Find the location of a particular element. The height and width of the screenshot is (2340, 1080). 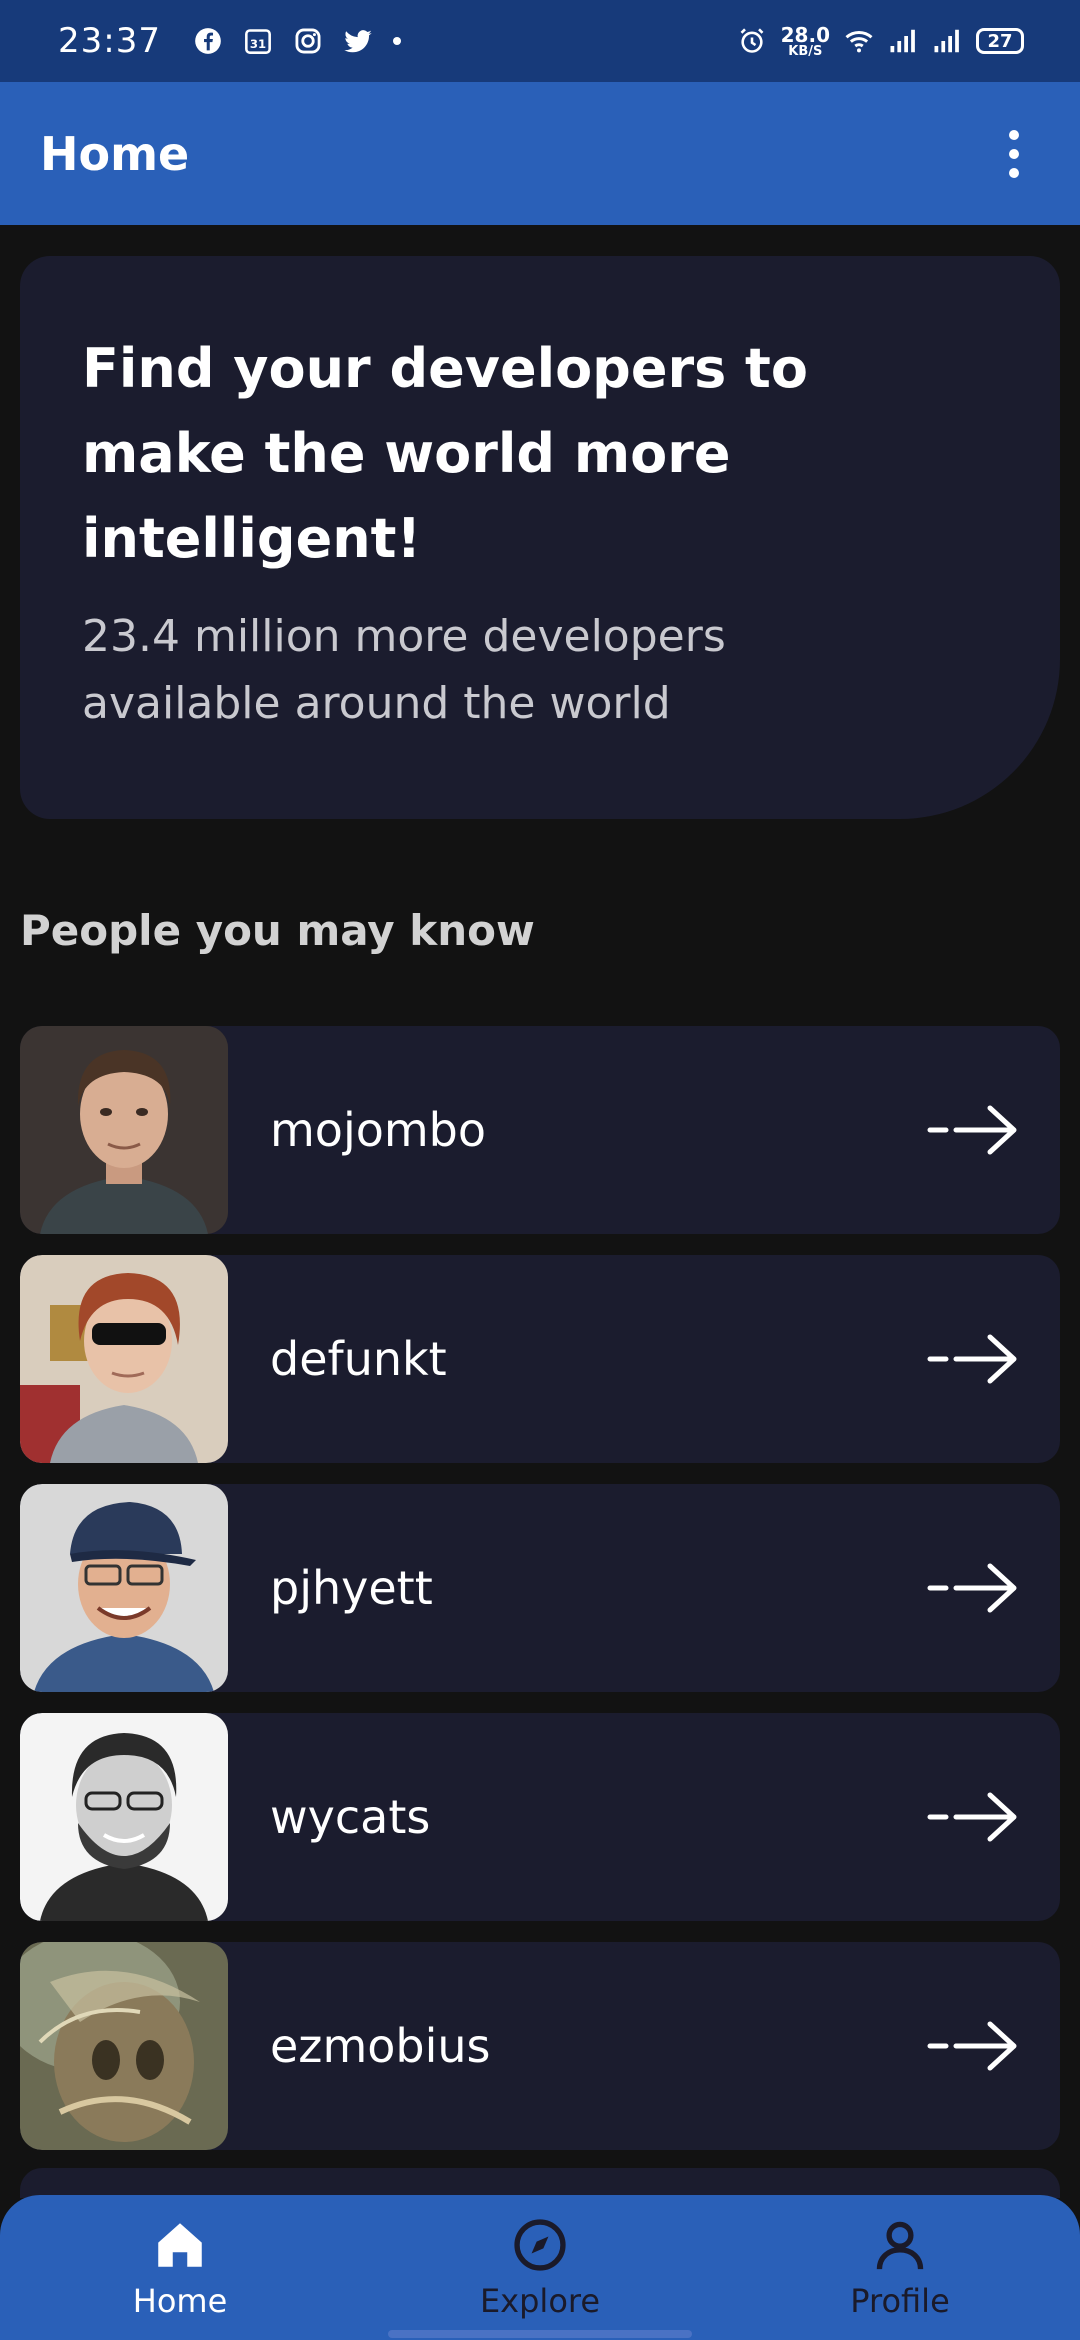

list-item: defunkt is located at coordinates (540, 1359).